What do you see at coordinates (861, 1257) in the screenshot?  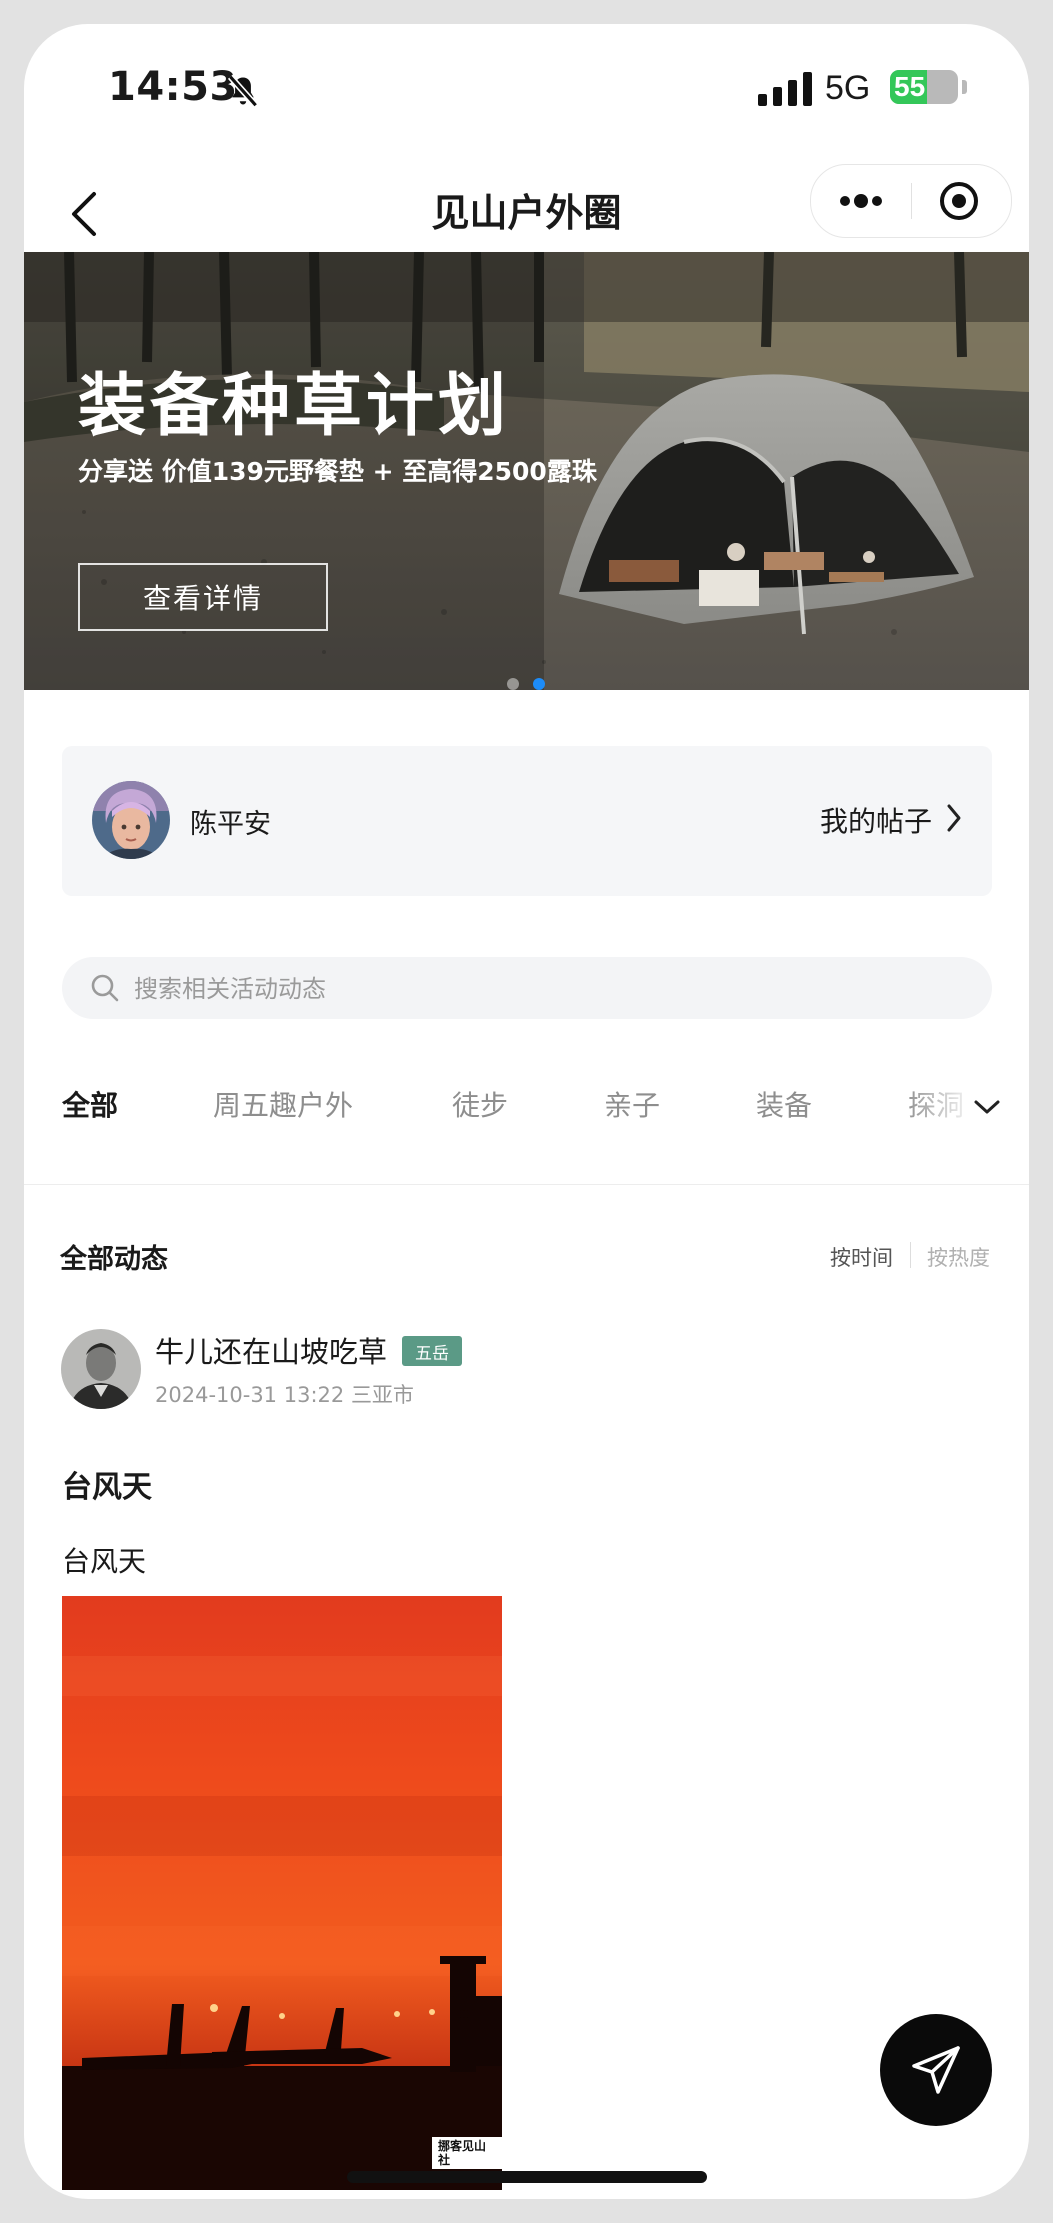 I see `sort-by-time: 按时间` at bounding box center [861, 1257].